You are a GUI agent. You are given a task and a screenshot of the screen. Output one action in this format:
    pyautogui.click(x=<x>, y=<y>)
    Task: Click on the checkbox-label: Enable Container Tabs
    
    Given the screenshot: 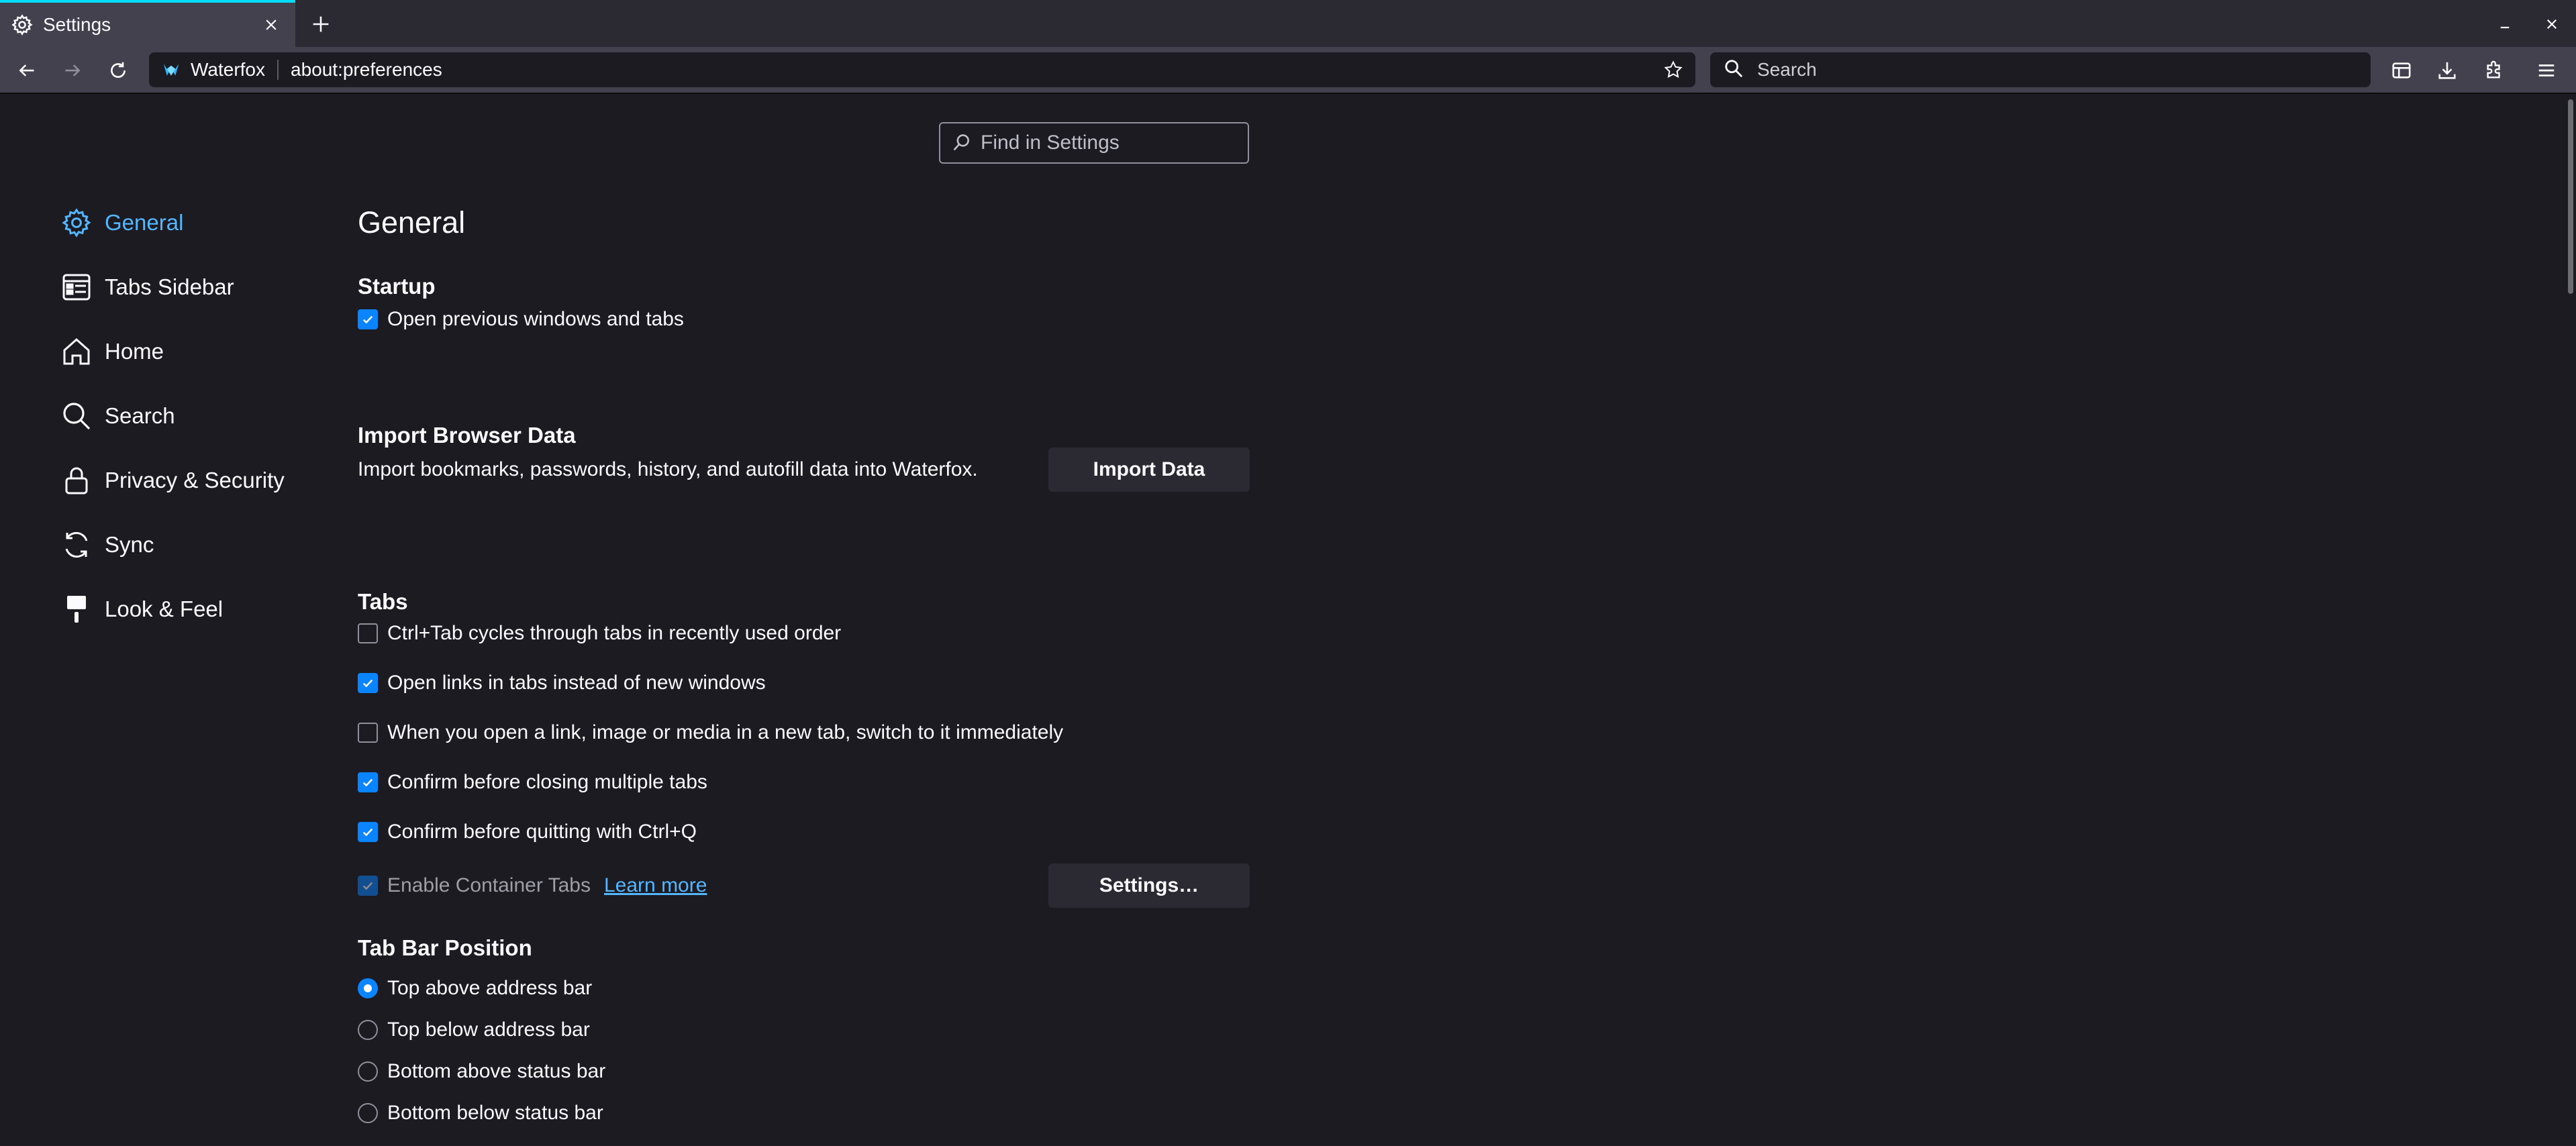 What is the action you would take?
    pyautogui.click(x=489, y=885)
    